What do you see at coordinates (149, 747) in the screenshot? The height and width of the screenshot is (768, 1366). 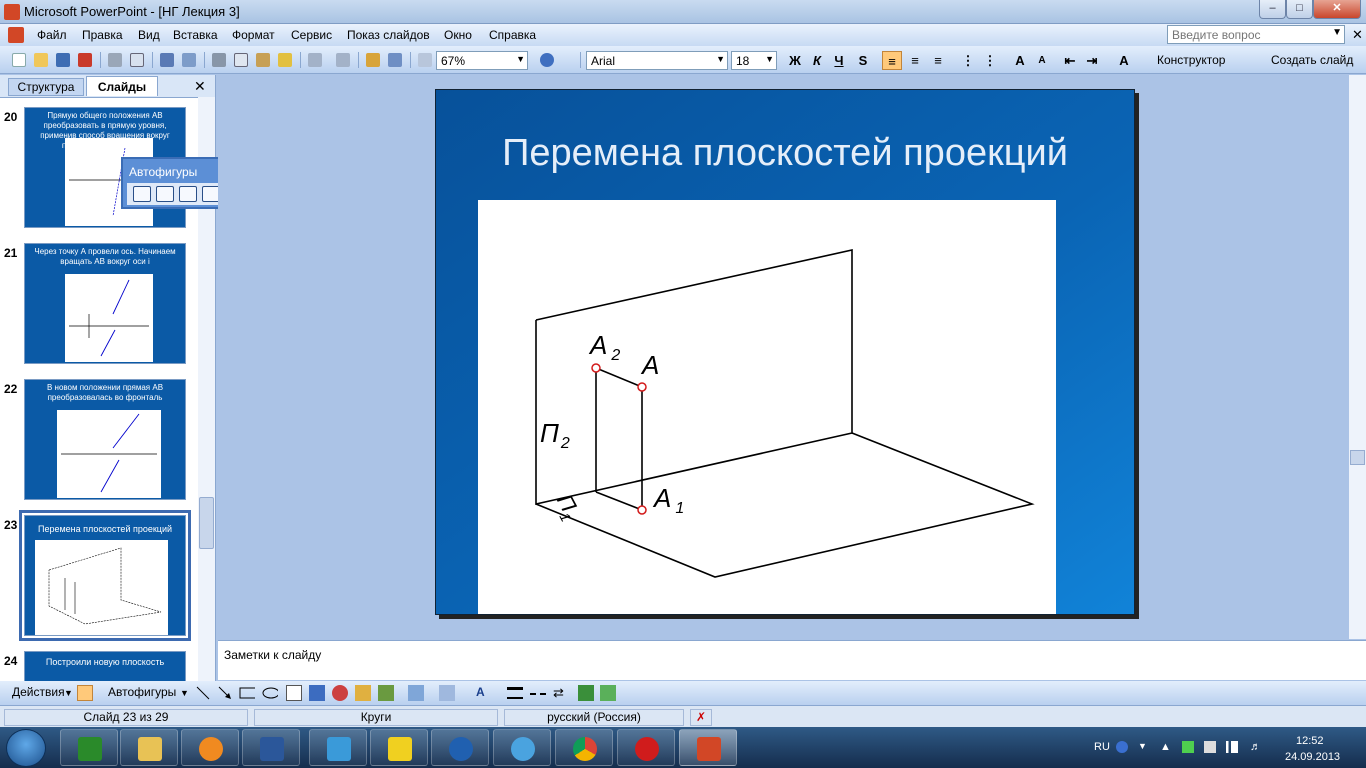 I see `explorer-icon` at bounding box center [149, 747].